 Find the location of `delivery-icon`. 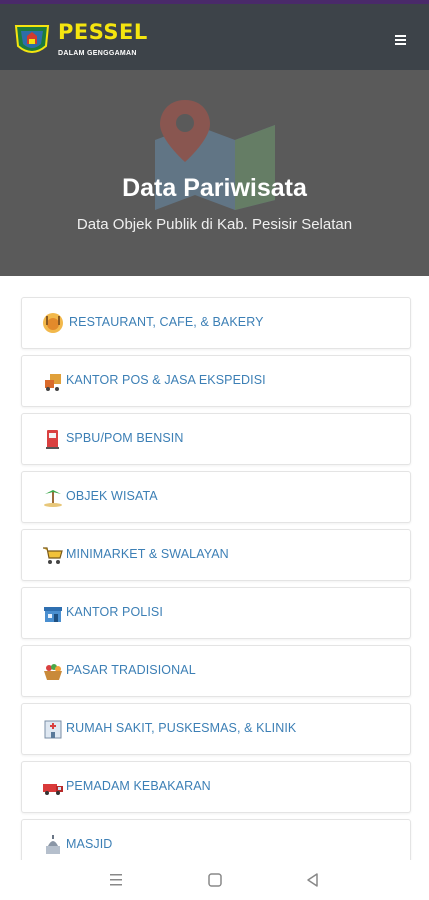

delivery-icon is located at coordinates (53, 382).